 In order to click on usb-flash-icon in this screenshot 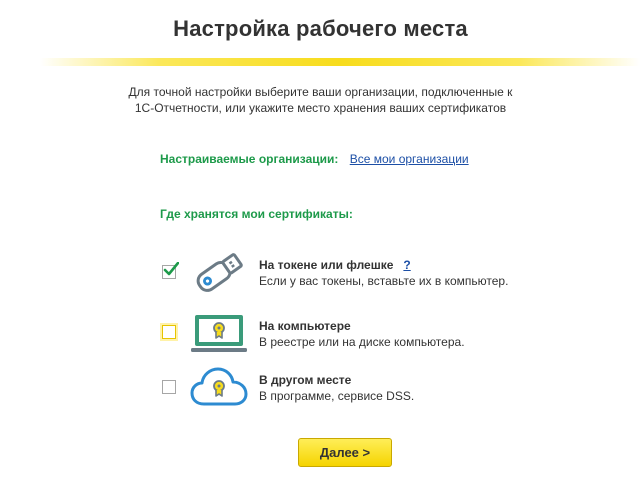, I will do `click(219, 272)`.